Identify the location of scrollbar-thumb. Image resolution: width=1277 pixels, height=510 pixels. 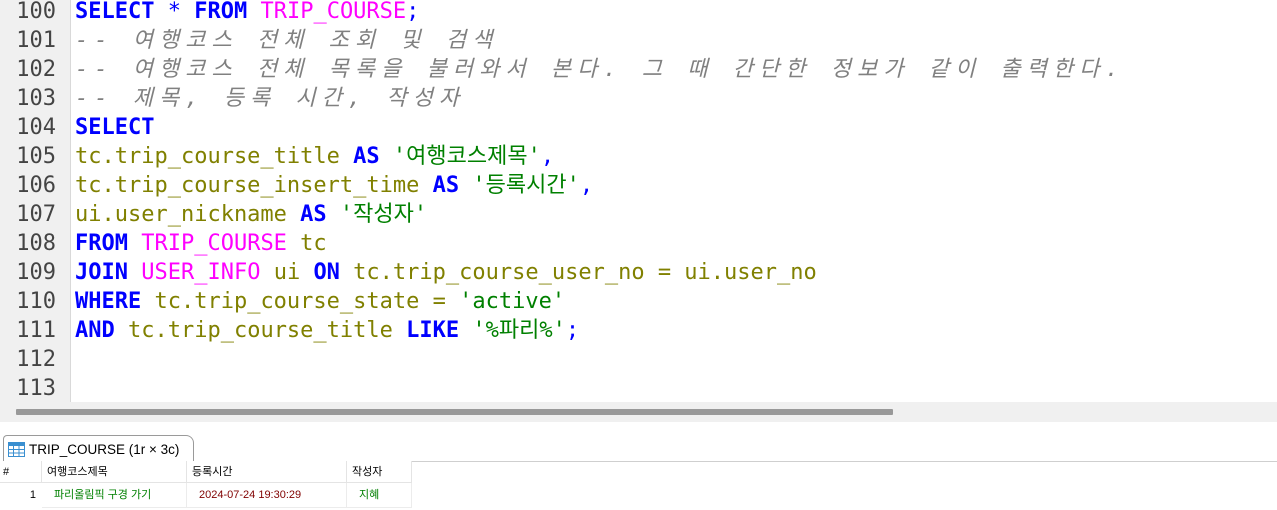
(454, 412).